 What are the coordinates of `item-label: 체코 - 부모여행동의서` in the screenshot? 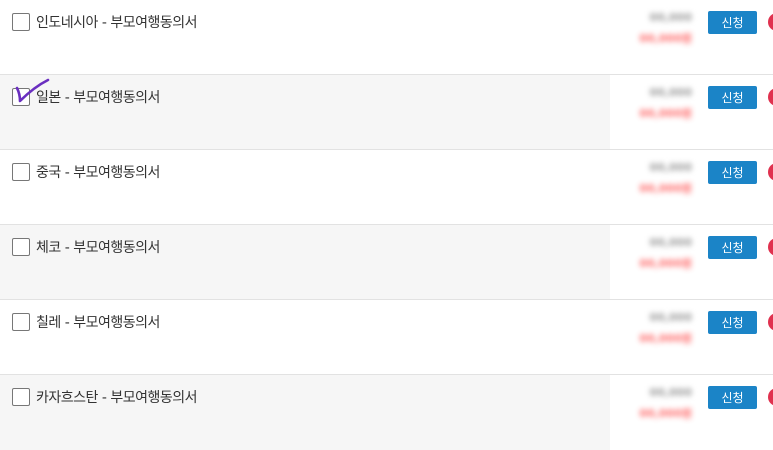 It's located at (98, 248).